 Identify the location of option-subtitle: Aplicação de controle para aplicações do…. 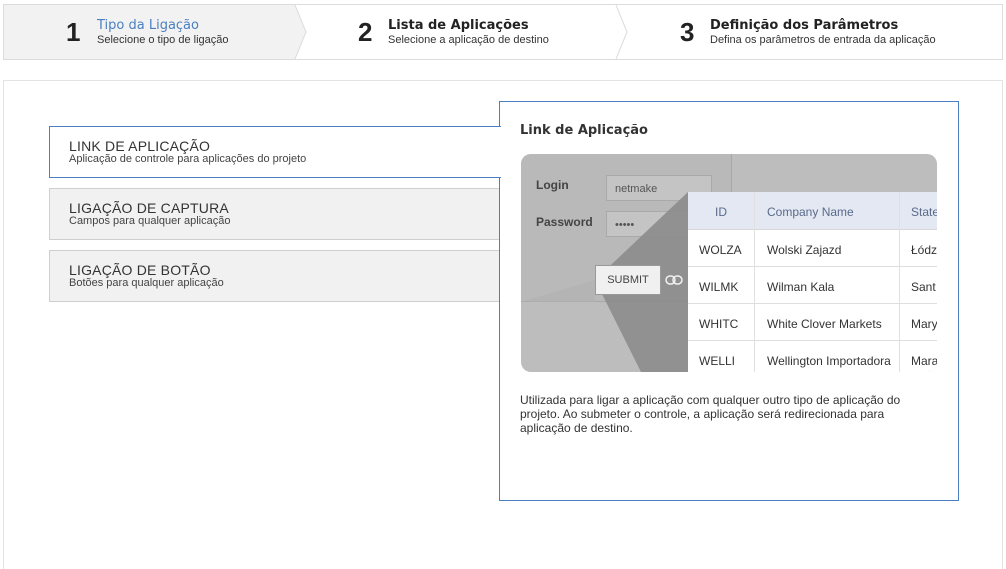
(188, 159).